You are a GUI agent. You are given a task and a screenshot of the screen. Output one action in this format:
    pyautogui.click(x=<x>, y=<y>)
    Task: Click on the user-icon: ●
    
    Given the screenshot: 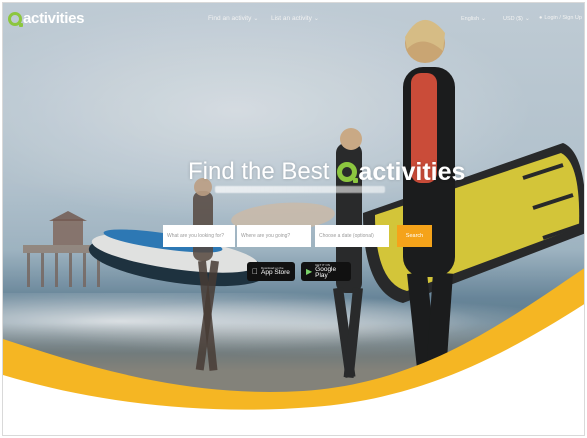 What is the action you would take?
    pyautogui.click(x=541, y=18)
    